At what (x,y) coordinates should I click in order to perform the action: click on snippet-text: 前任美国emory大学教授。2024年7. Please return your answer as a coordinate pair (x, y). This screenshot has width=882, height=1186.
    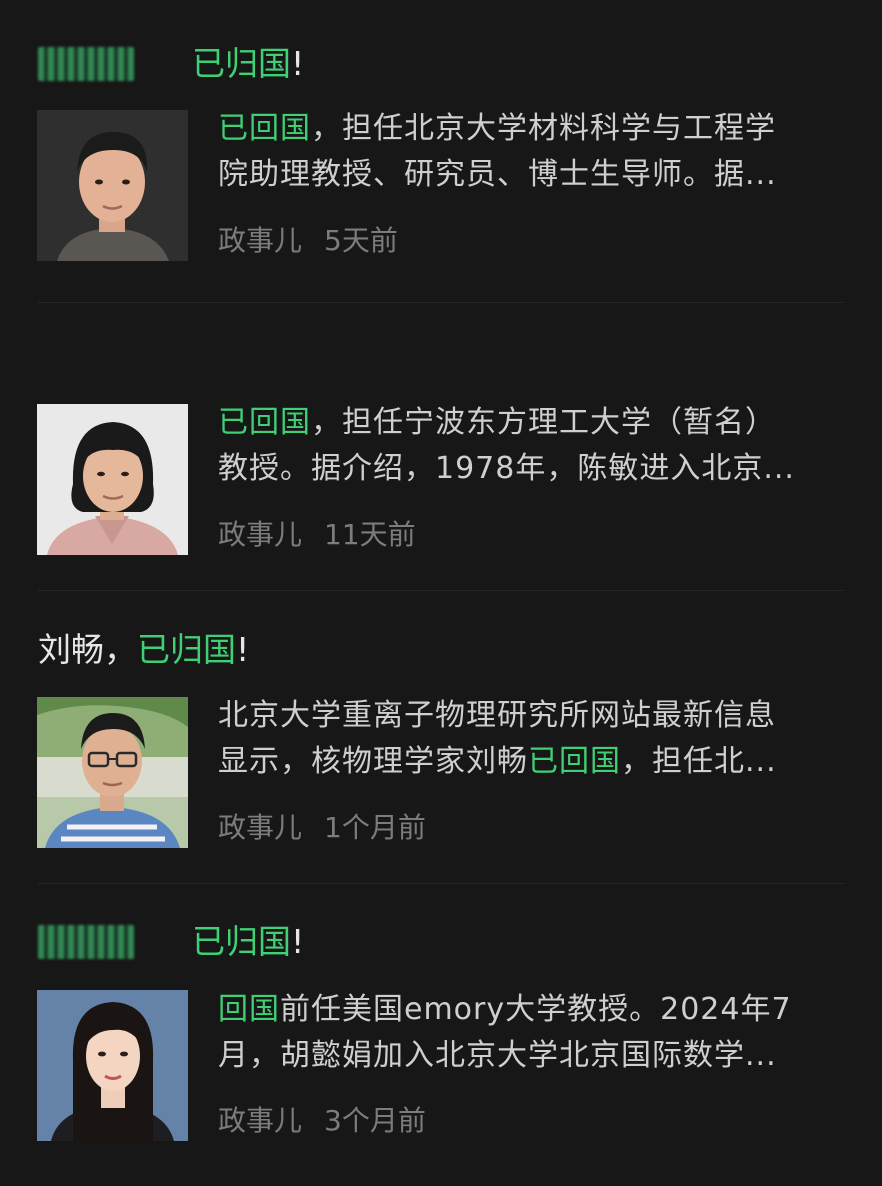
    Looking at the image, I should click on (536, 1009).